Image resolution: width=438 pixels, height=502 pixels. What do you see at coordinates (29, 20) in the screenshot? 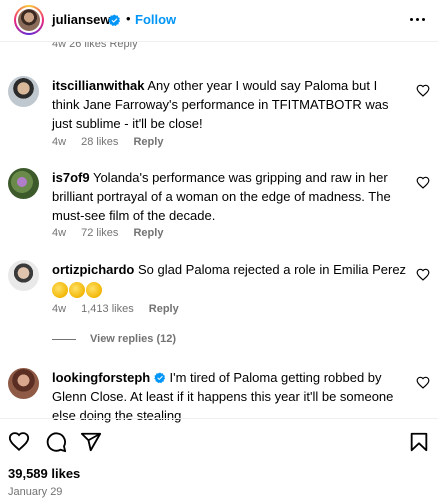
I see `author-avatar` at bounding box center [29, 20].